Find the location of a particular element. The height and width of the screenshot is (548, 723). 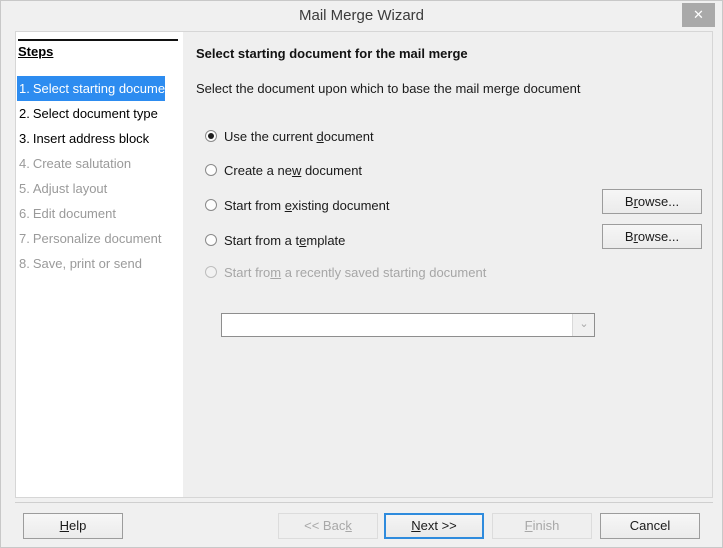

sidebar-item-create-salutation: 4. Create salutation is located at coordinates (100, 163).